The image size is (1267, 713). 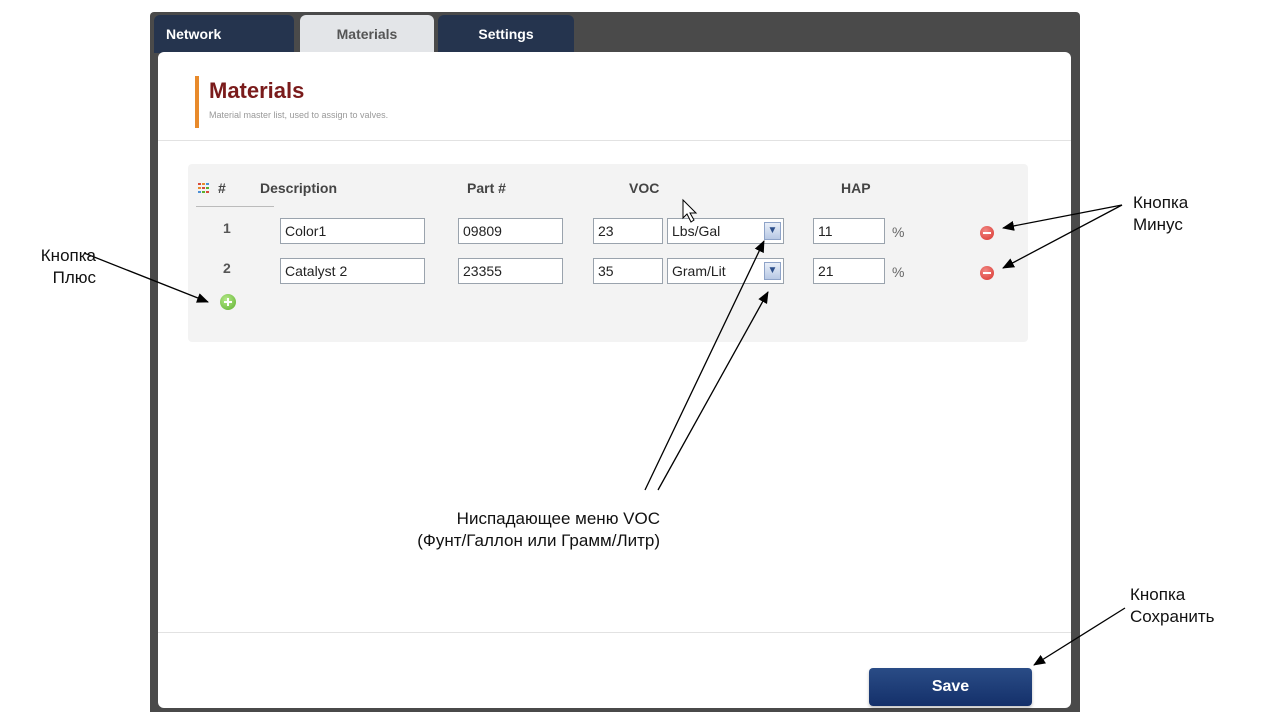 I want to click on column-header-voc: VOC, so click(x=644, y=188).